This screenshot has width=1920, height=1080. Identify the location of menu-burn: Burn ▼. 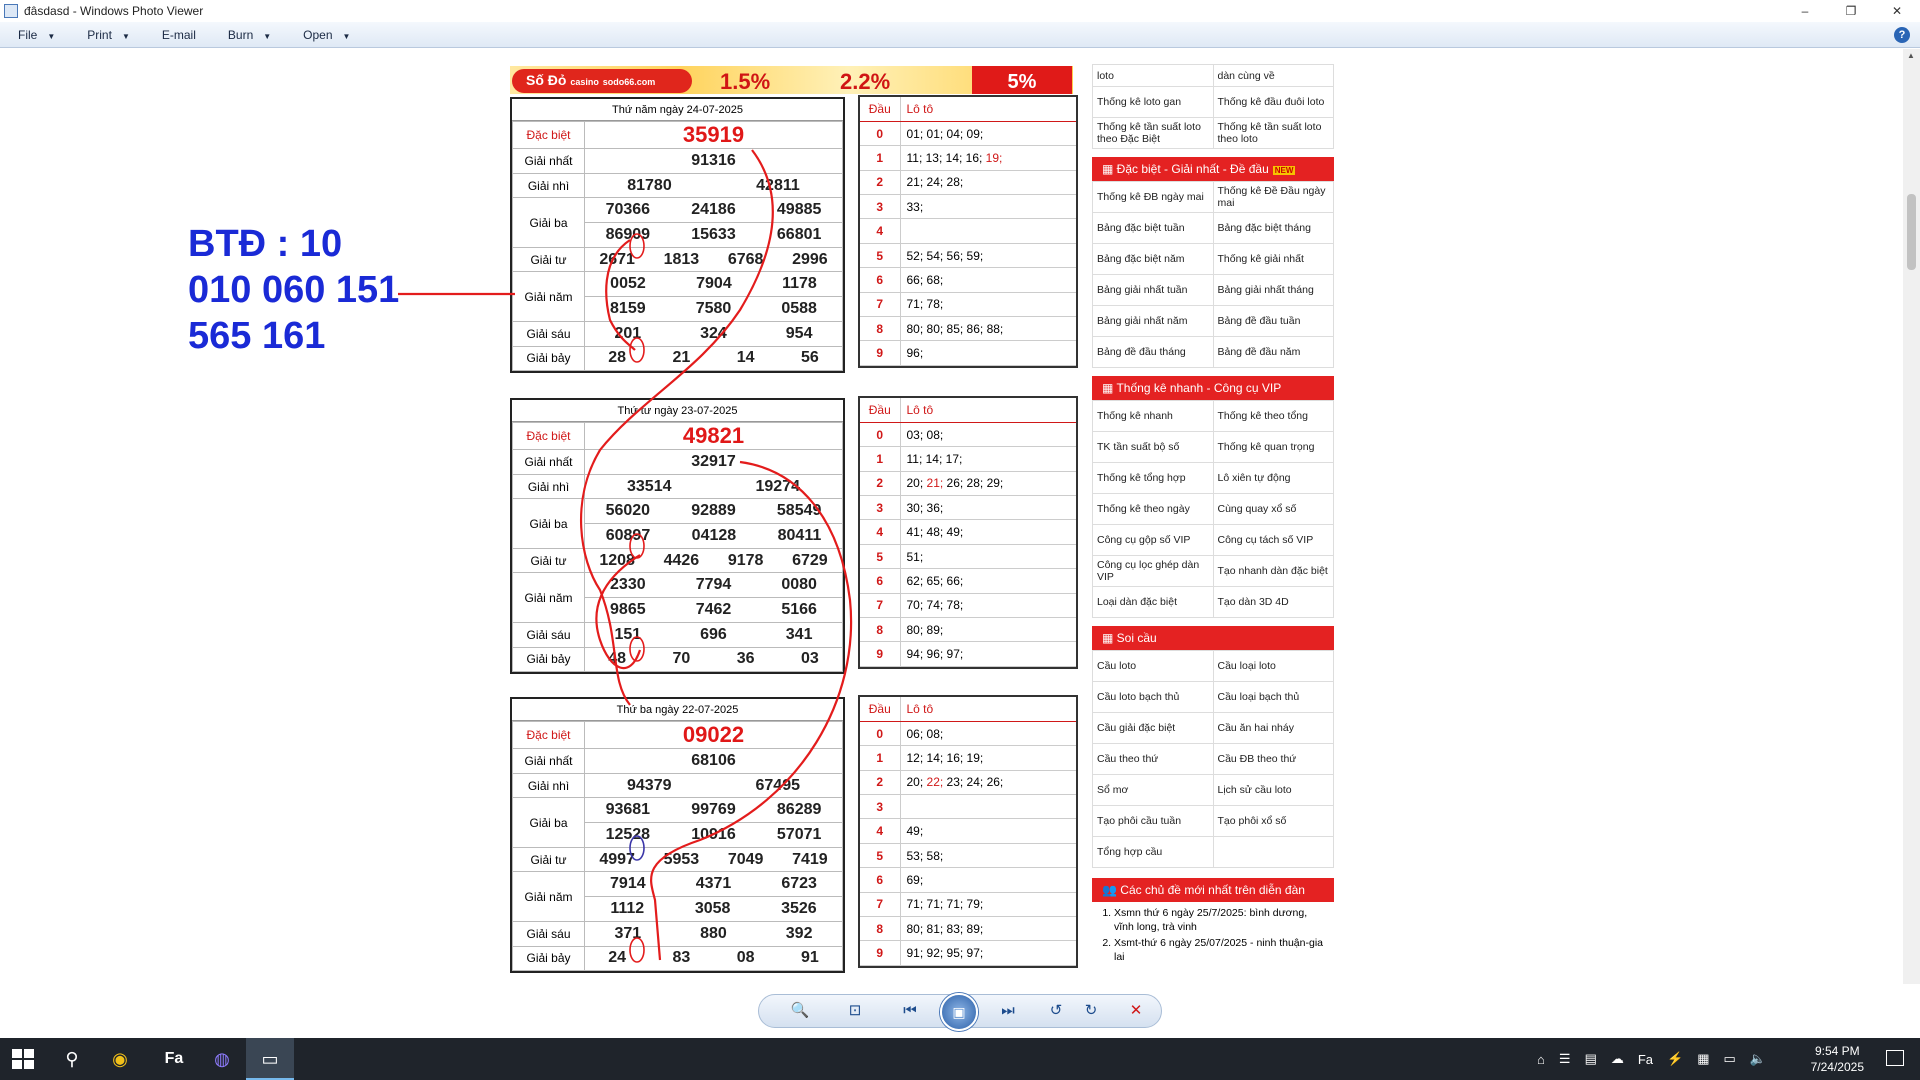
(247, 35).